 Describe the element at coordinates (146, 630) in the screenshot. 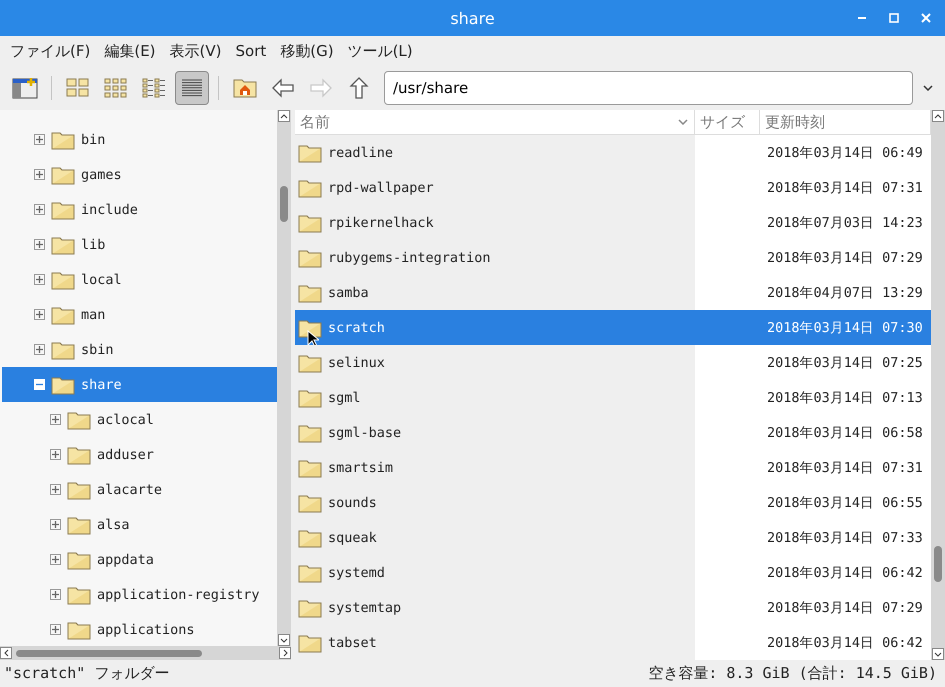

I see `folder-name: applications` at that location.